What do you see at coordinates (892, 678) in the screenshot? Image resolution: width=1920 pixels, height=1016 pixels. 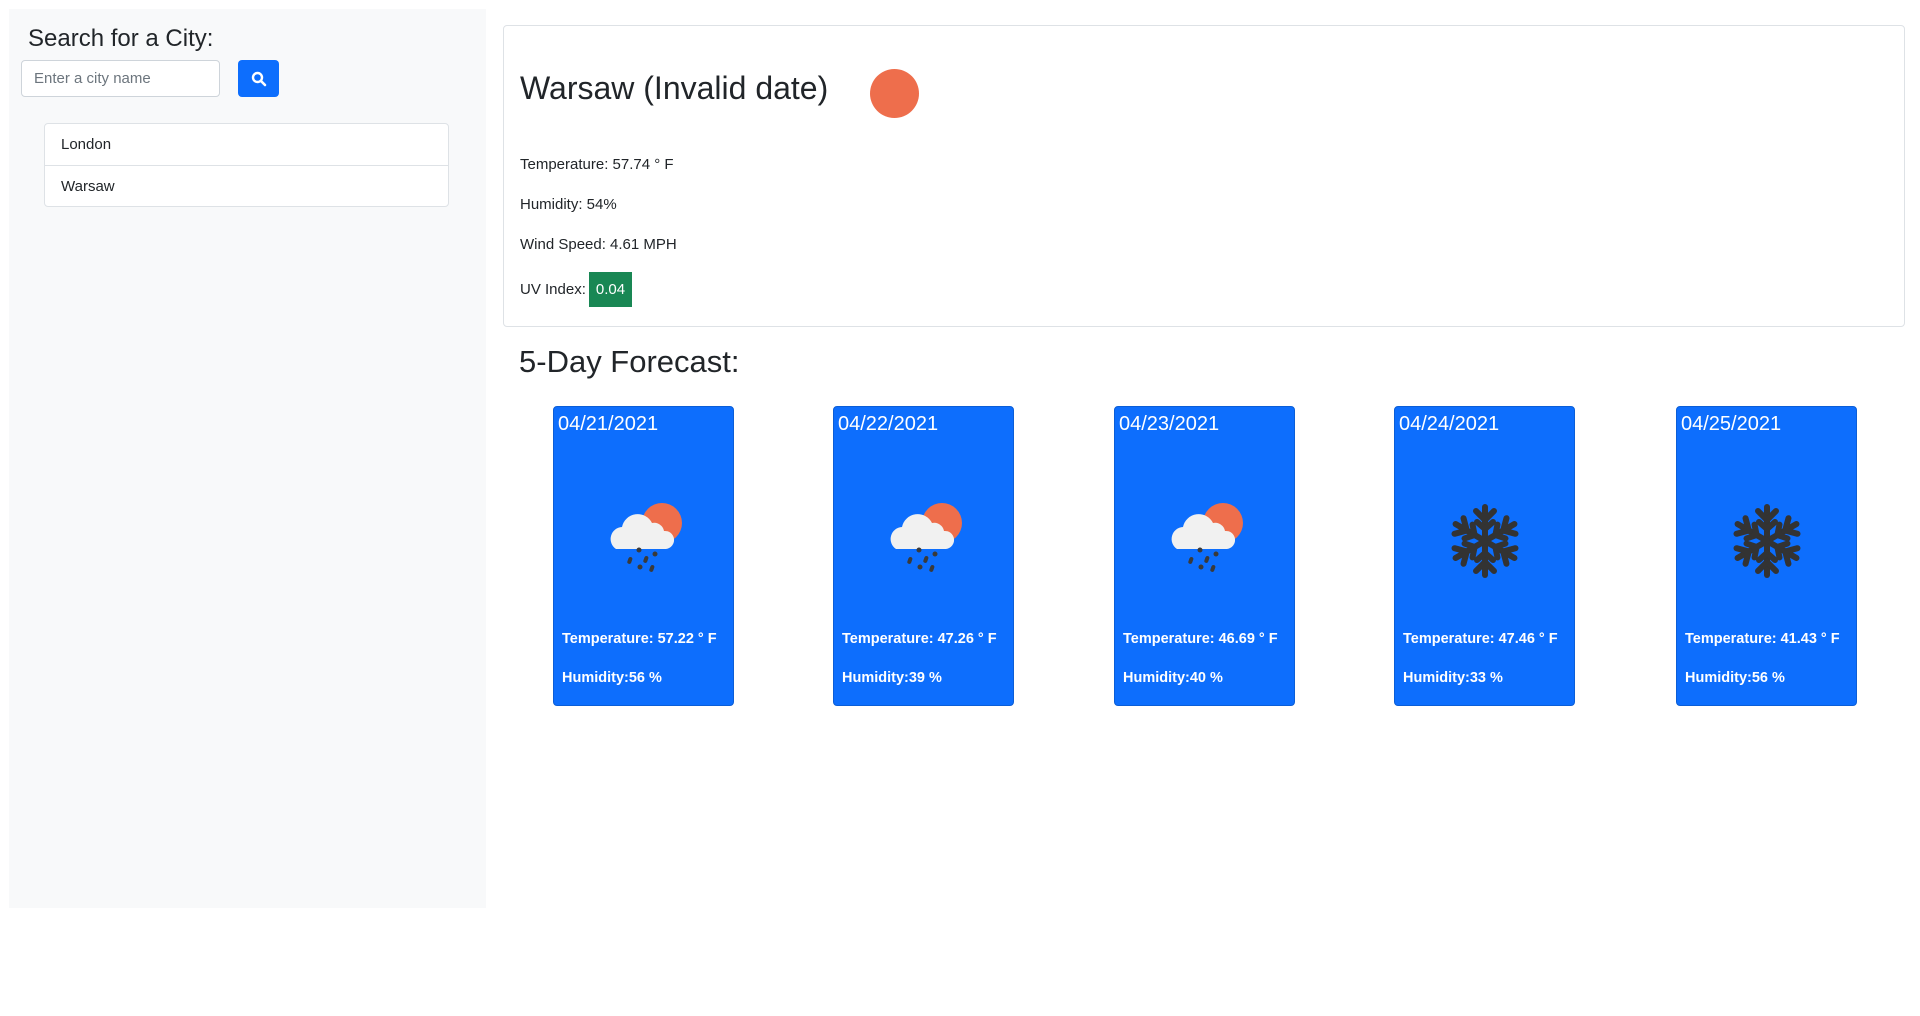 I see `forecast-humidity: Humidity:39 %` at bounding box center [892, 678].